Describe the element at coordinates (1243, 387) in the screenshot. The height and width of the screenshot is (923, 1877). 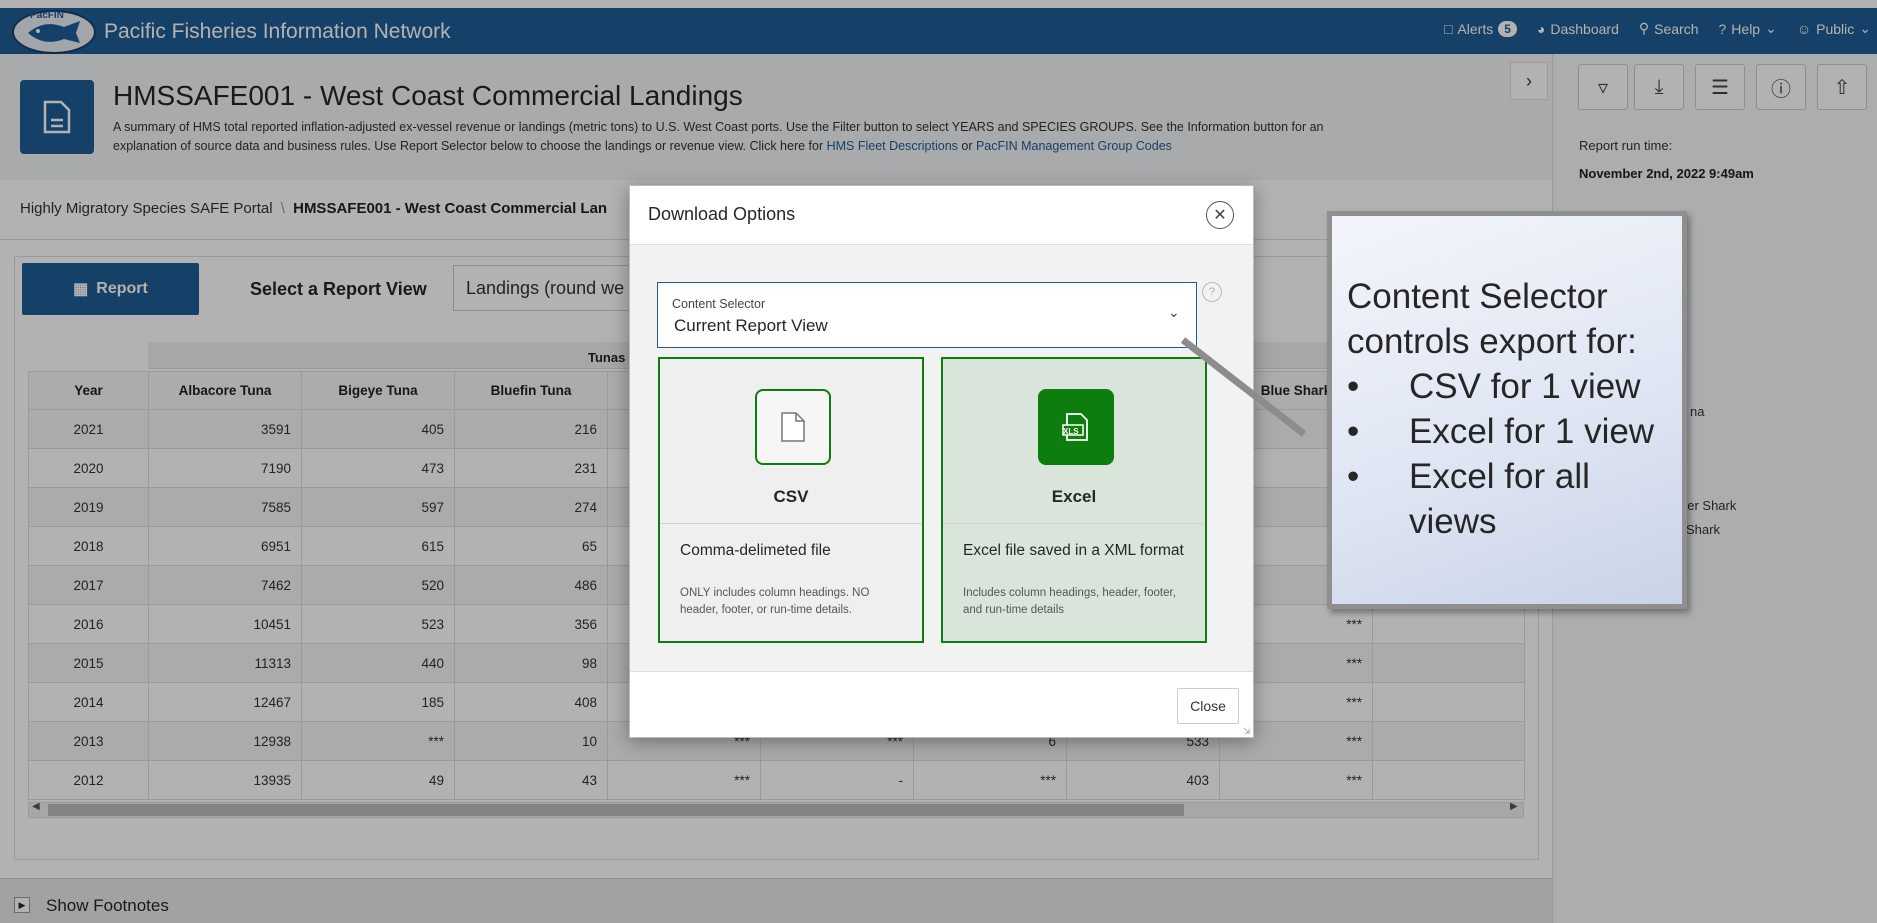
I see `callout-line` at that location.